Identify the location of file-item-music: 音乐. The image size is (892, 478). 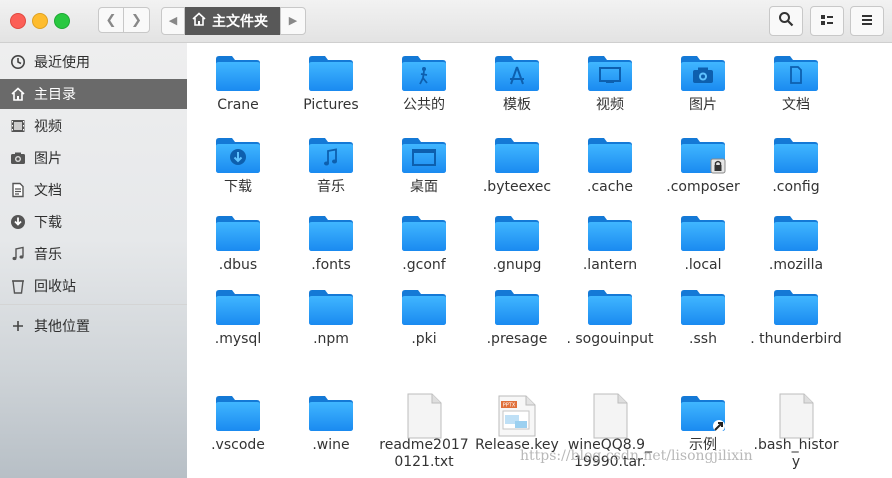
(331, 165).